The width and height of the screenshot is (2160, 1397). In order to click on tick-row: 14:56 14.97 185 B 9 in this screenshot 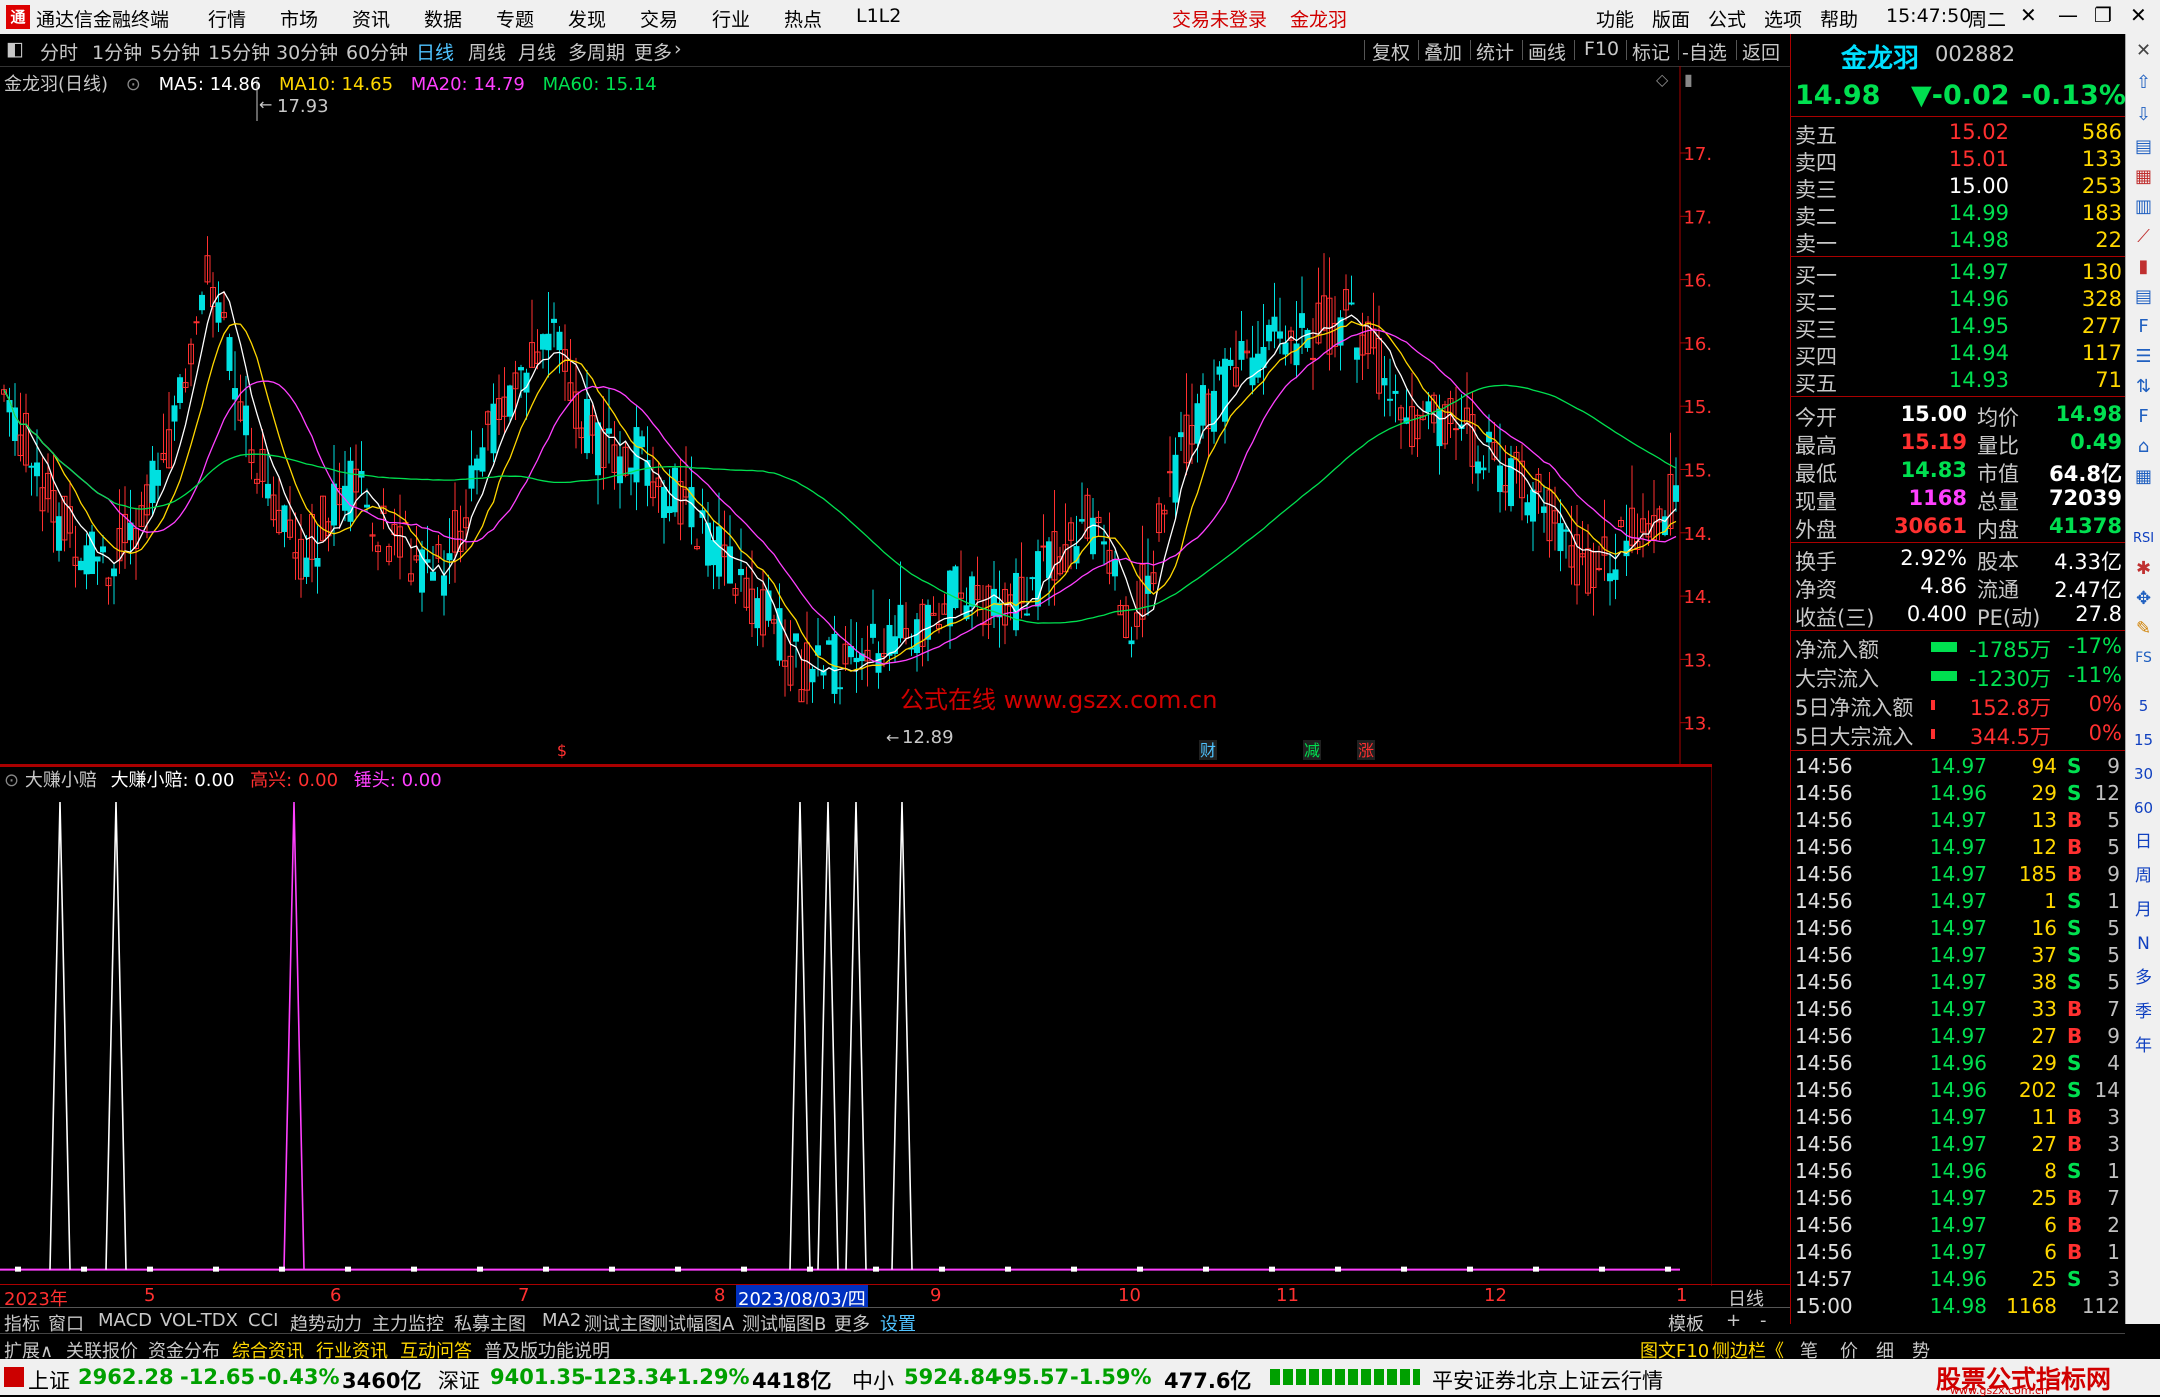, I will do `click(1958, 875)`.